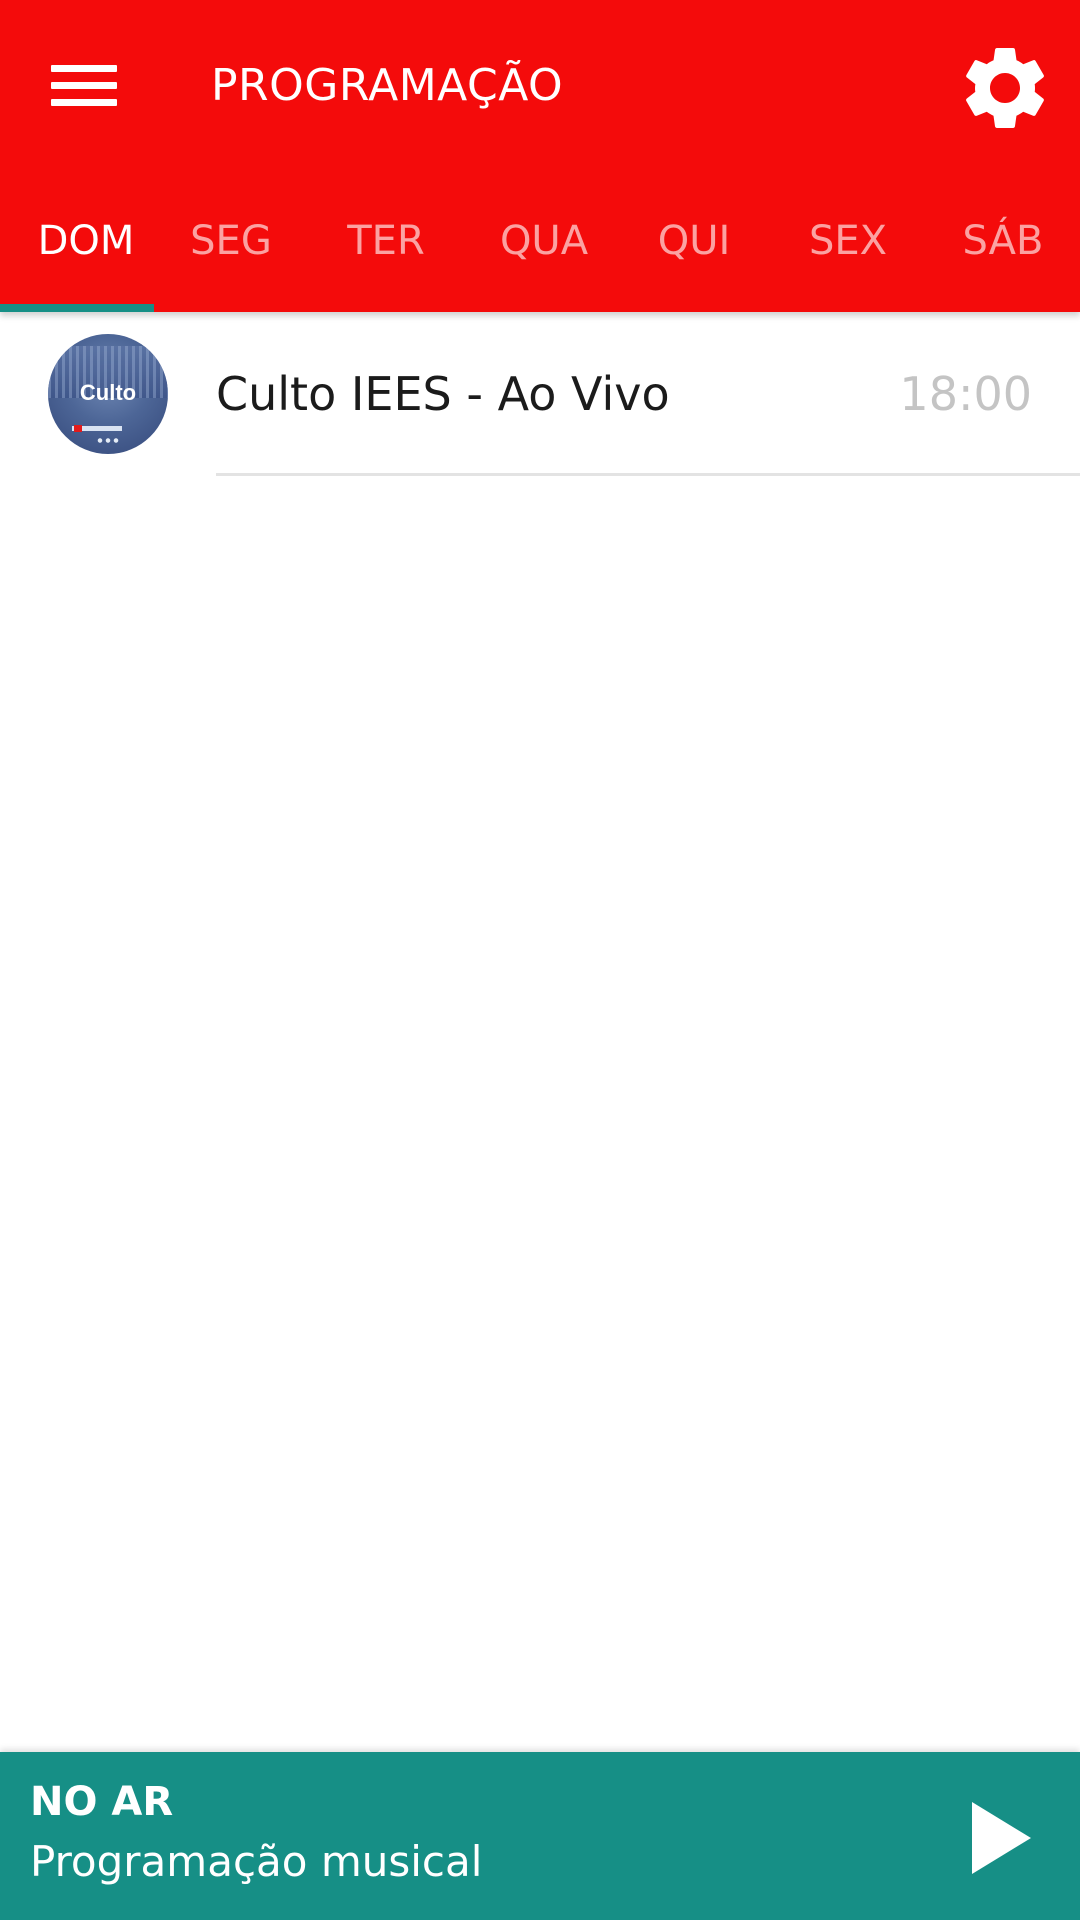 The height and width of the screenshot is (1920, 1080). What do you see at coordinates (256, 1861) in the screenshot?
I see `current-program: Programação musical` at bounding box center [256, 1861].